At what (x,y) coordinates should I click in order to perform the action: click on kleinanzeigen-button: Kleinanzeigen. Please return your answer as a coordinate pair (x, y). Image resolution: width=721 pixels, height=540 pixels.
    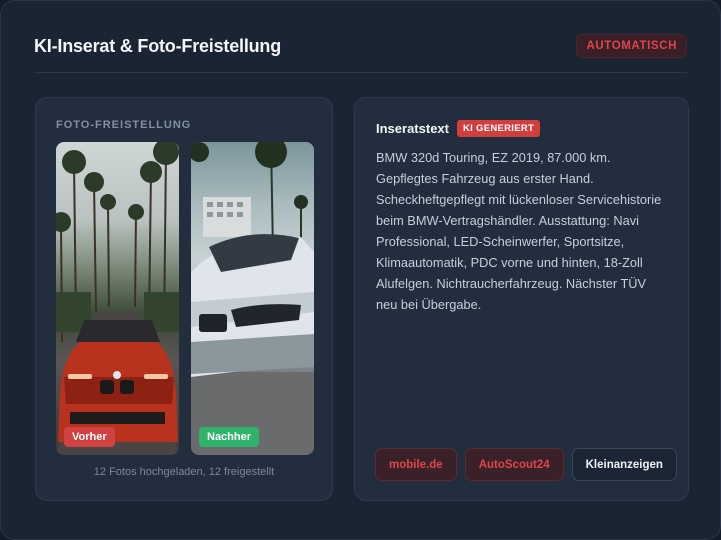
    Looking at the image, I should click on (624, 464).